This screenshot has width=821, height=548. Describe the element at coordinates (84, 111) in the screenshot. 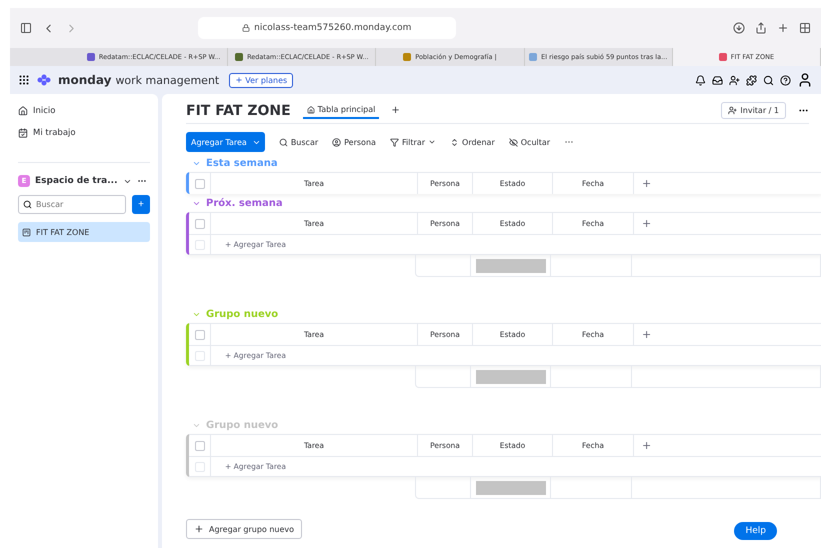

I see `nav-item: Inicio` at that location.